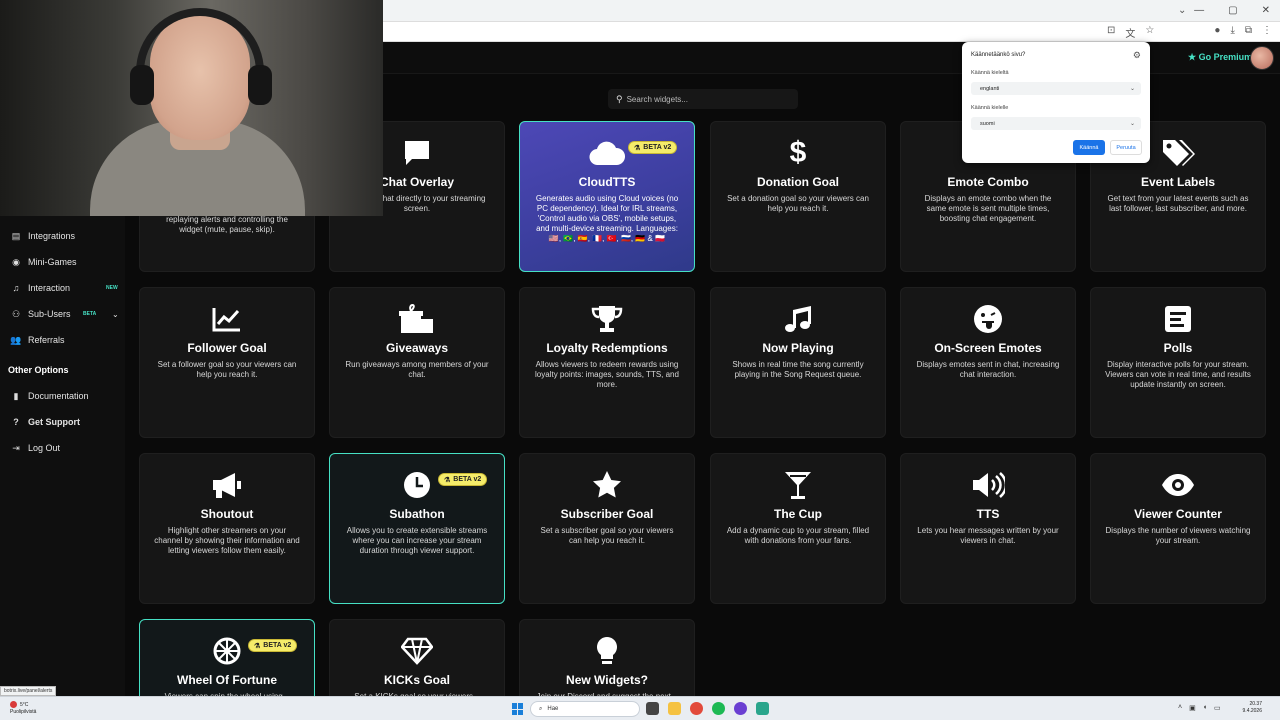  I want to click on extensions-icon: ⧉, so click(1248, 32).